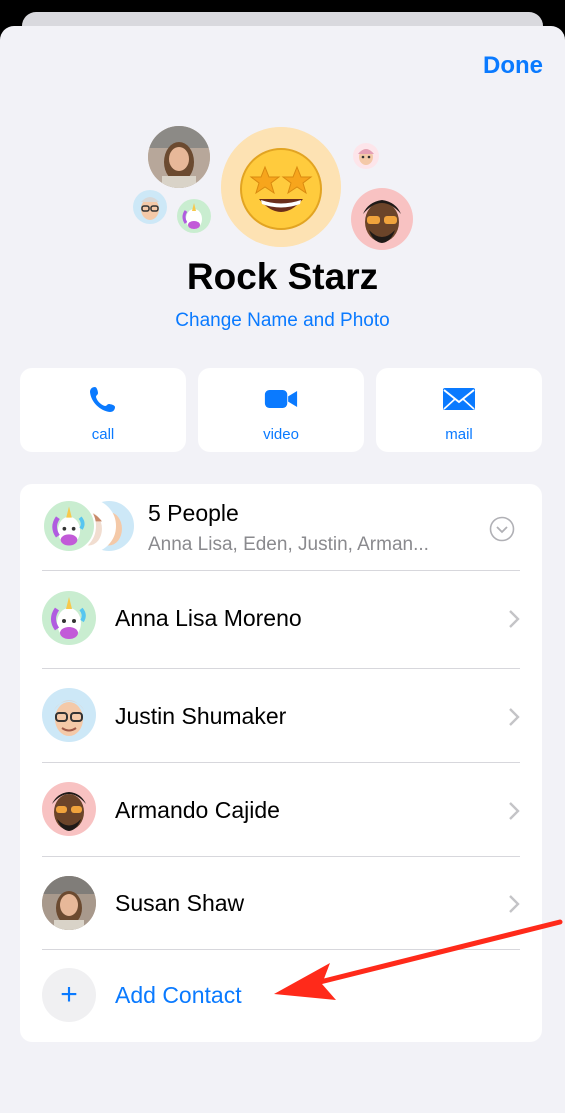  Describe the element at coordinates (382, 219) in the screenshot. I see `member-memoji-sunglasses-small` at that location.